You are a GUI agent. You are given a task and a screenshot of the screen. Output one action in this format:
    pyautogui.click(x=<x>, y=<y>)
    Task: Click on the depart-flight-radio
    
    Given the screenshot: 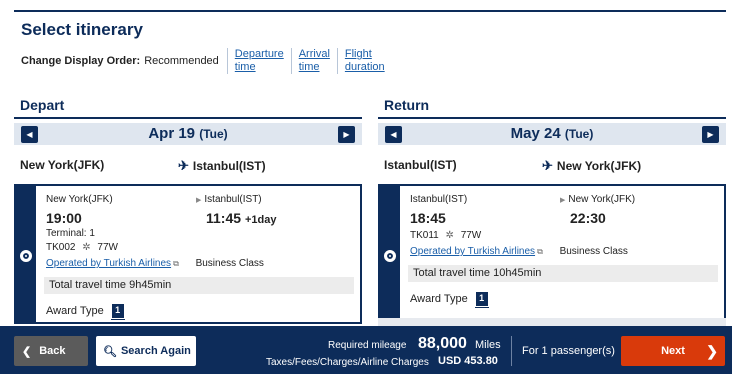 What is the action you would take?
    pyautogui.click(x=26, y=256)
    